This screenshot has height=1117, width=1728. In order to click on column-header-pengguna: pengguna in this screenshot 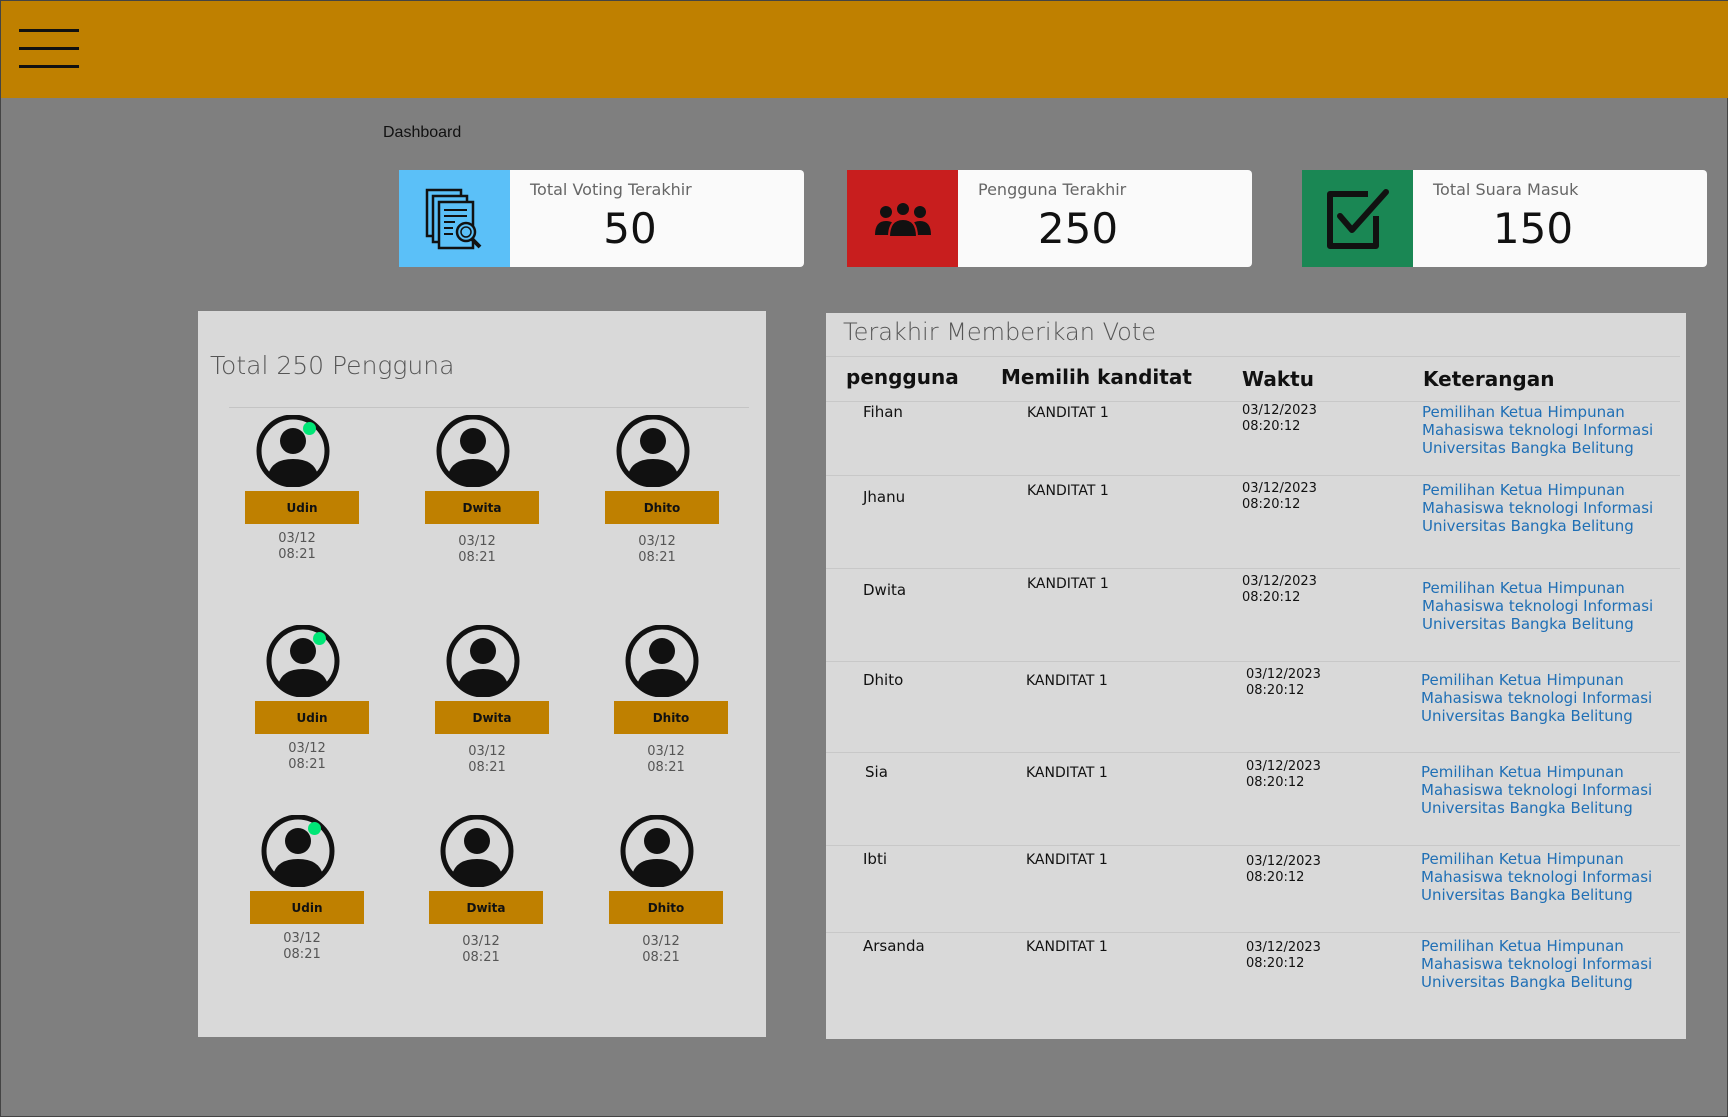, I will do `click(902, 377)`.